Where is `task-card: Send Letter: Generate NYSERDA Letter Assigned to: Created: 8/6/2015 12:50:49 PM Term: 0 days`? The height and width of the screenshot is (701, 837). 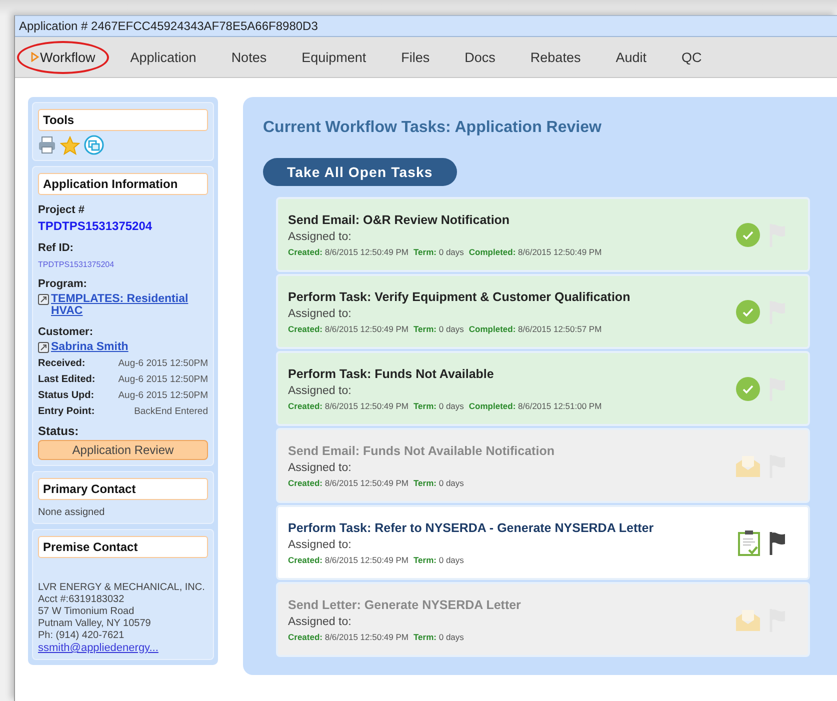
task-card: Send Letter: Generate NYSERDA Letter Assigned to: Created: 8/6/2015 12:50:49 PM Term: 0 days is located at coordinates (543, 619).